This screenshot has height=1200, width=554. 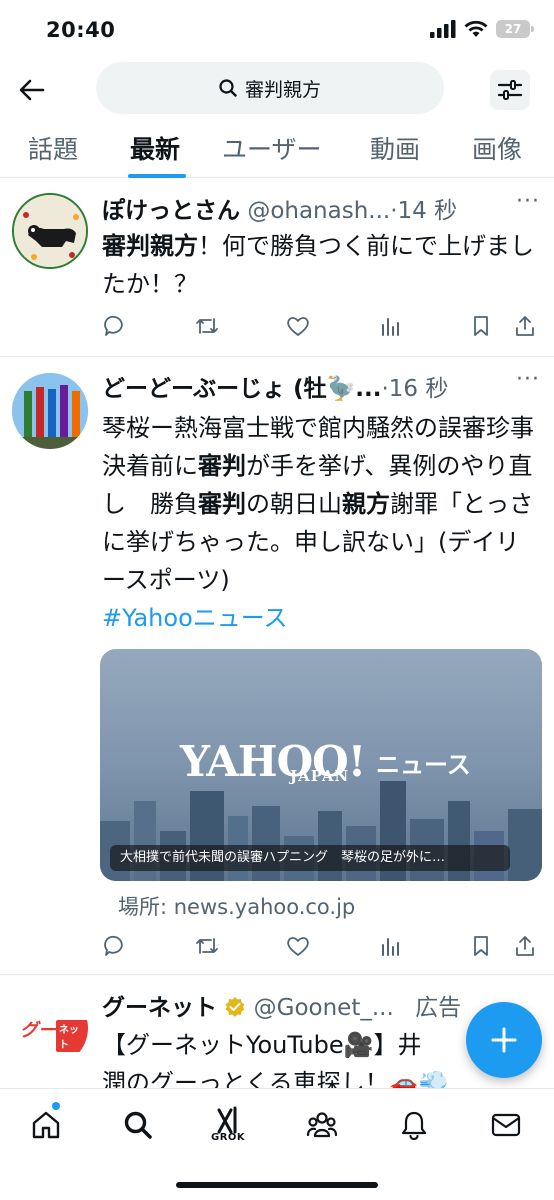 I want to click on sliders-icon, so click(x=510, y=90).